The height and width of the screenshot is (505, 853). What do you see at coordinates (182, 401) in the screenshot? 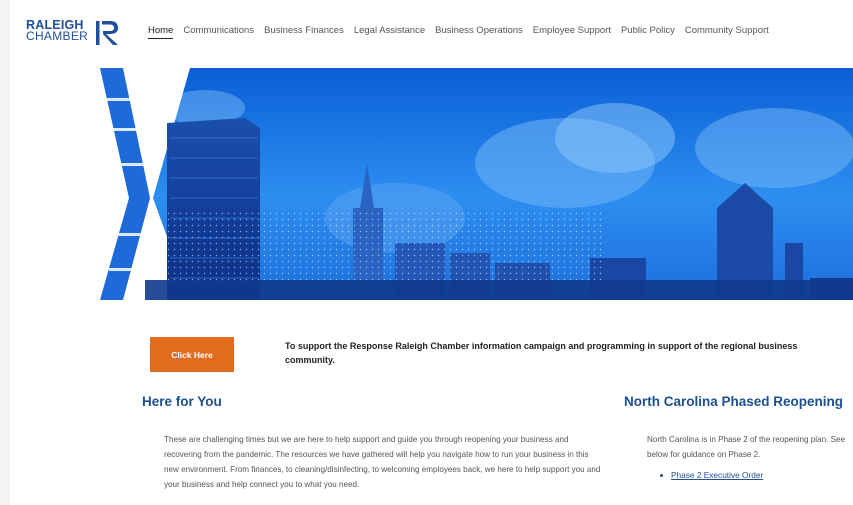
I see `here-for-you-heading: Here for You` at bounding box center [182, 401].